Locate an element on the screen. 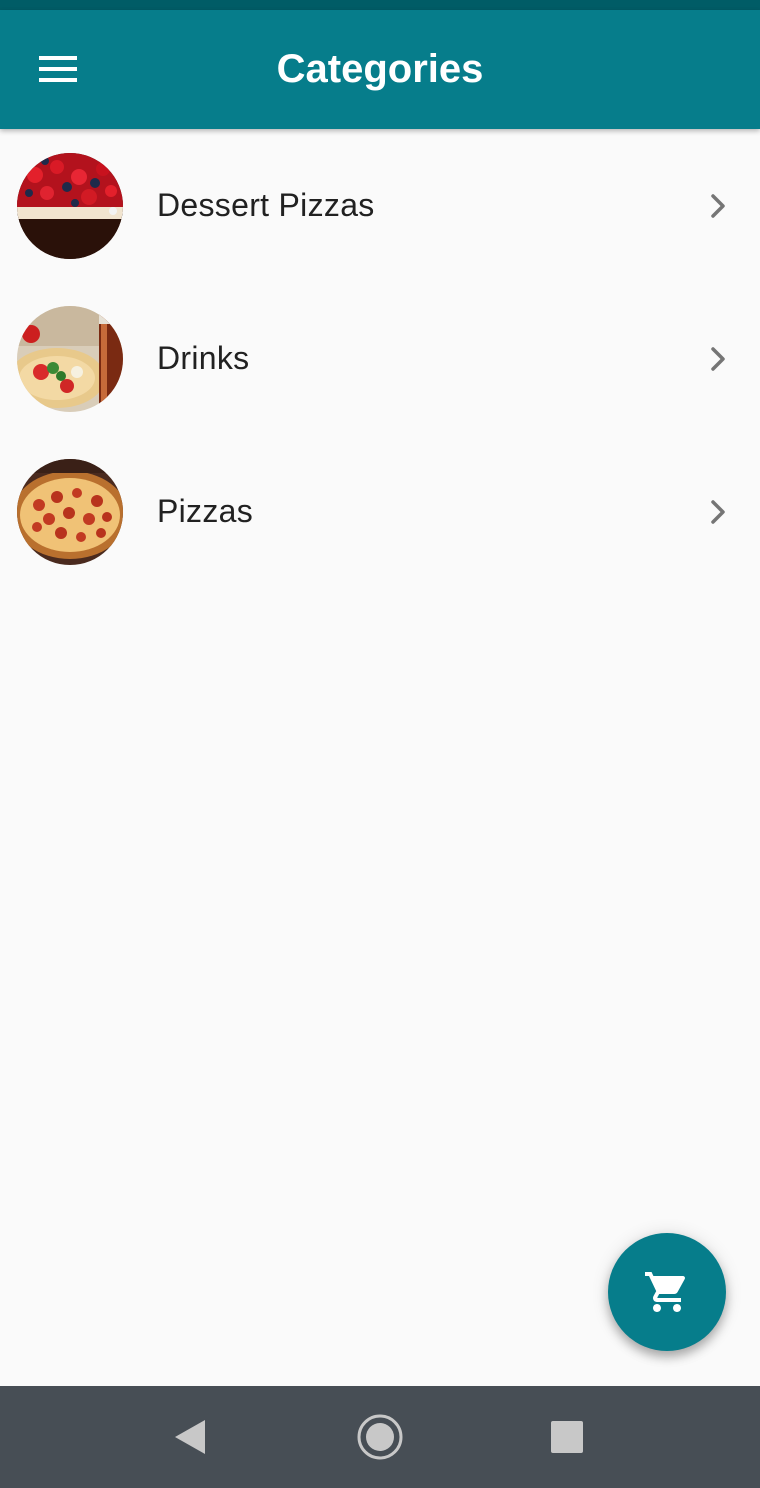  drinks-thumbnail is located at coordinates (70, 358).